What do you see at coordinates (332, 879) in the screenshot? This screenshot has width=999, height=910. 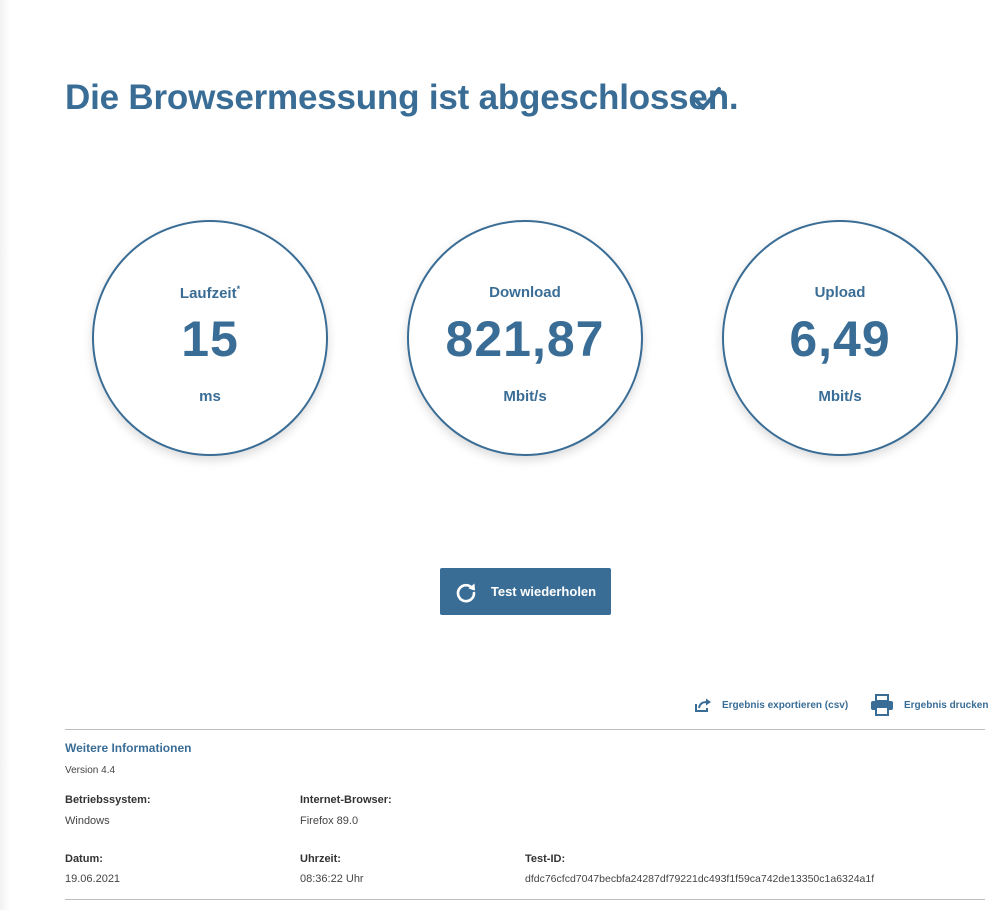 I see `time-value: 08:36:22 Uhr` at bounding box center [332, 879].